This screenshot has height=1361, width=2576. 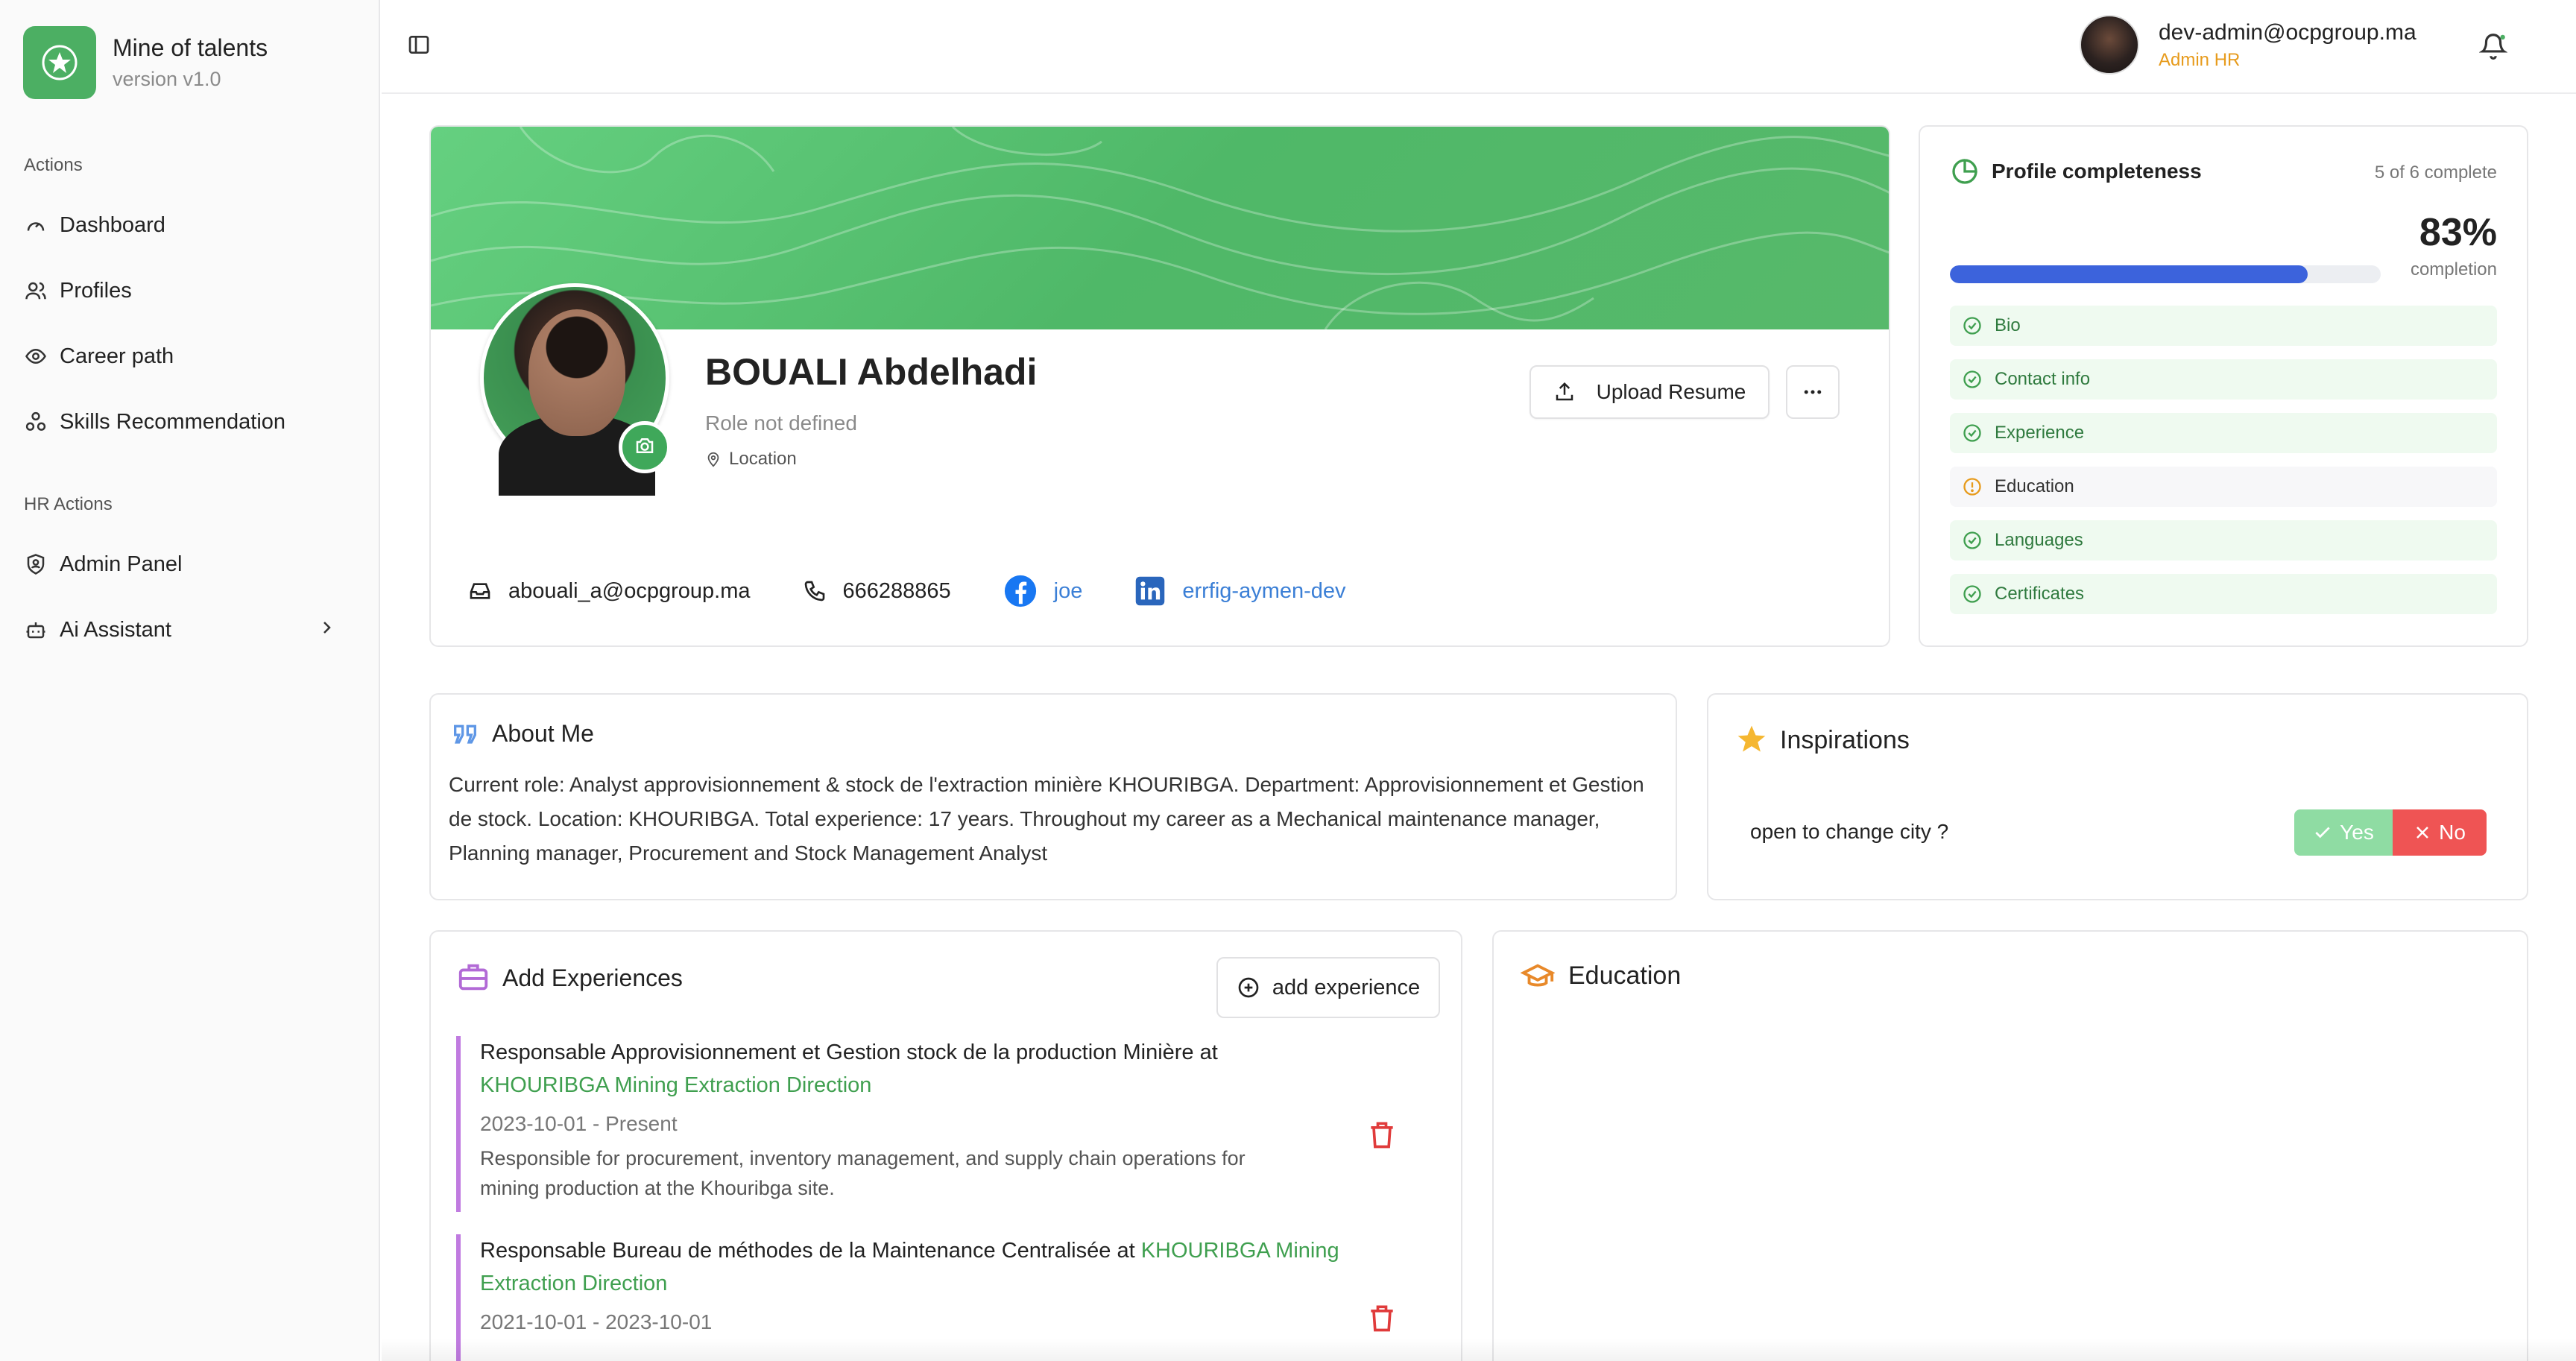 What do you see at coordinates (1965, 174) in the screenshot?
I see `pie-chart-icon` at bounding box center [1965, 174].